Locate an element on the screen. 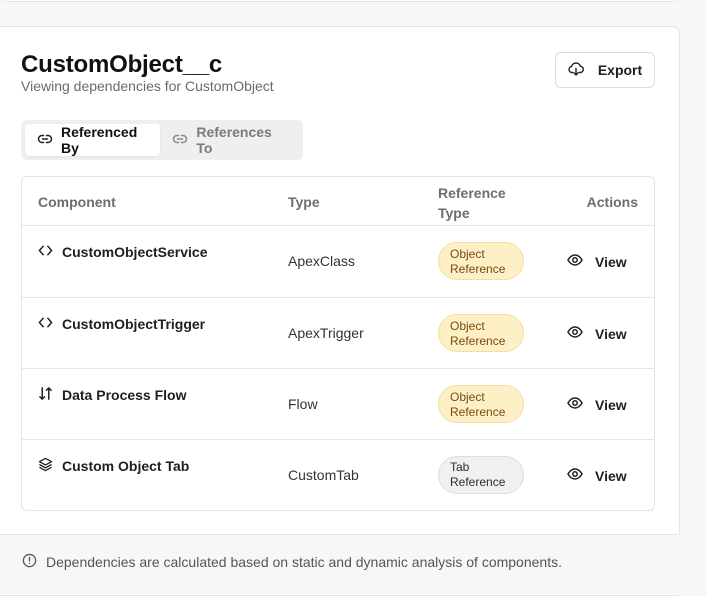 Image resolution: width=706 pixels, height=596 pixels. type-cell: CustomTab is located at coordinates (323, 475).